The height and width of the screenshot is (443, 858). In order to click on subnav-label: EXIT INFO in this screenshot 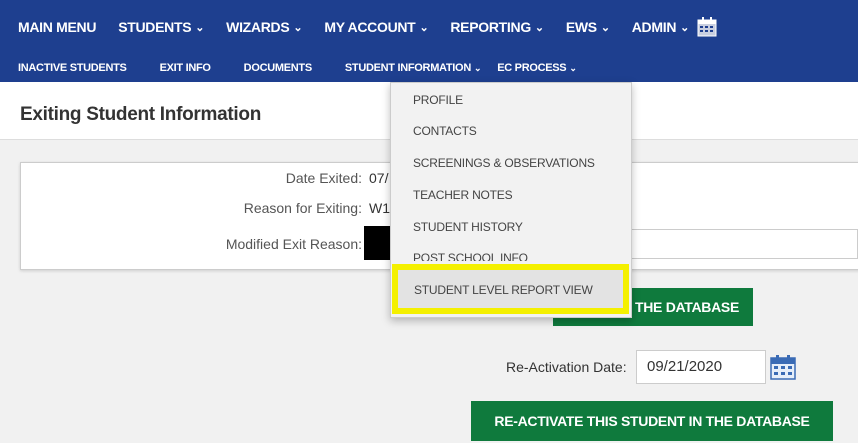, I will do `click(185, 68)`.